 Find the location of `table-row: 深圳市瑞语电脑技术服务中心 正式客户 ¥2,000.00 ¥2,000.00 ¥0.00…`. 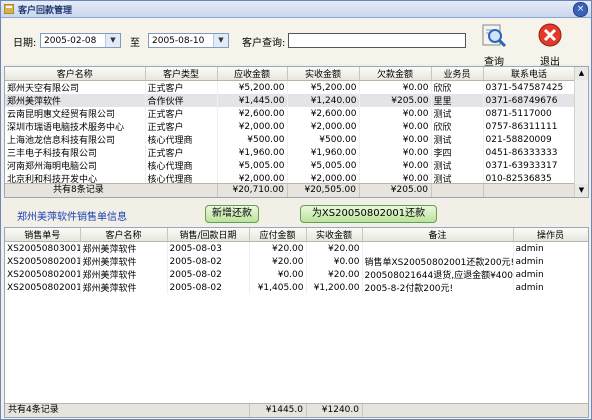

table-row: 深圳市瑞语电脑技术服务中心 正式客户 ¥2,000.00 ¥2,000.00 ¥0.00… is located at coordinates (290, 126).